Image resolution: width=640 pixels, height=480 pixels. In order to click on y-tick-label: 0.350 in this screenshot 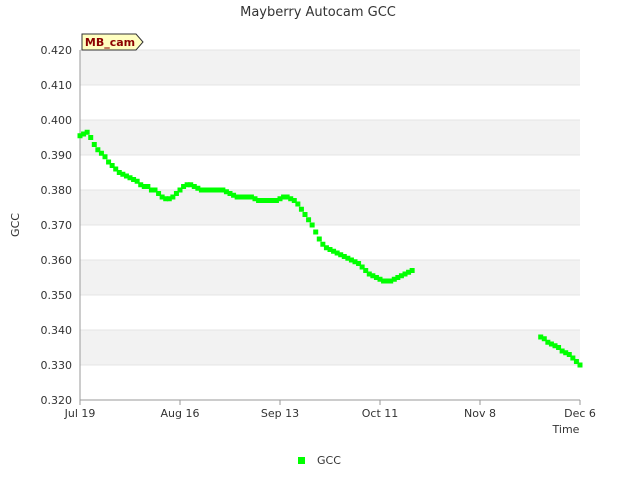, I will do `click(57, 295)`.